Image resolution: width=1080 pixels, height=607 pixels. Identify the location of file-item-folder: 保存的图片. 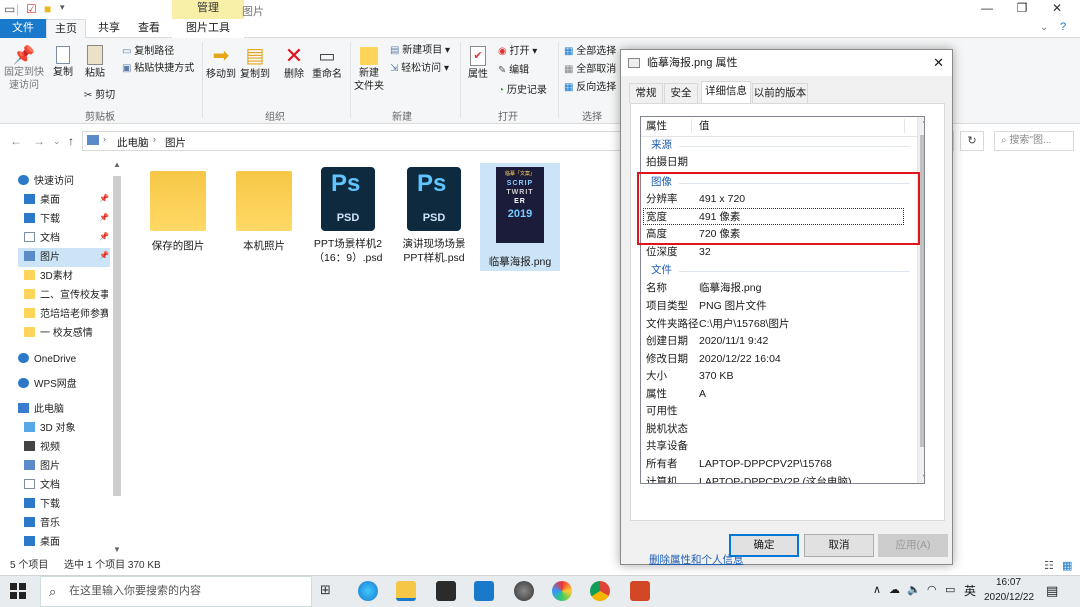
(178, 208).